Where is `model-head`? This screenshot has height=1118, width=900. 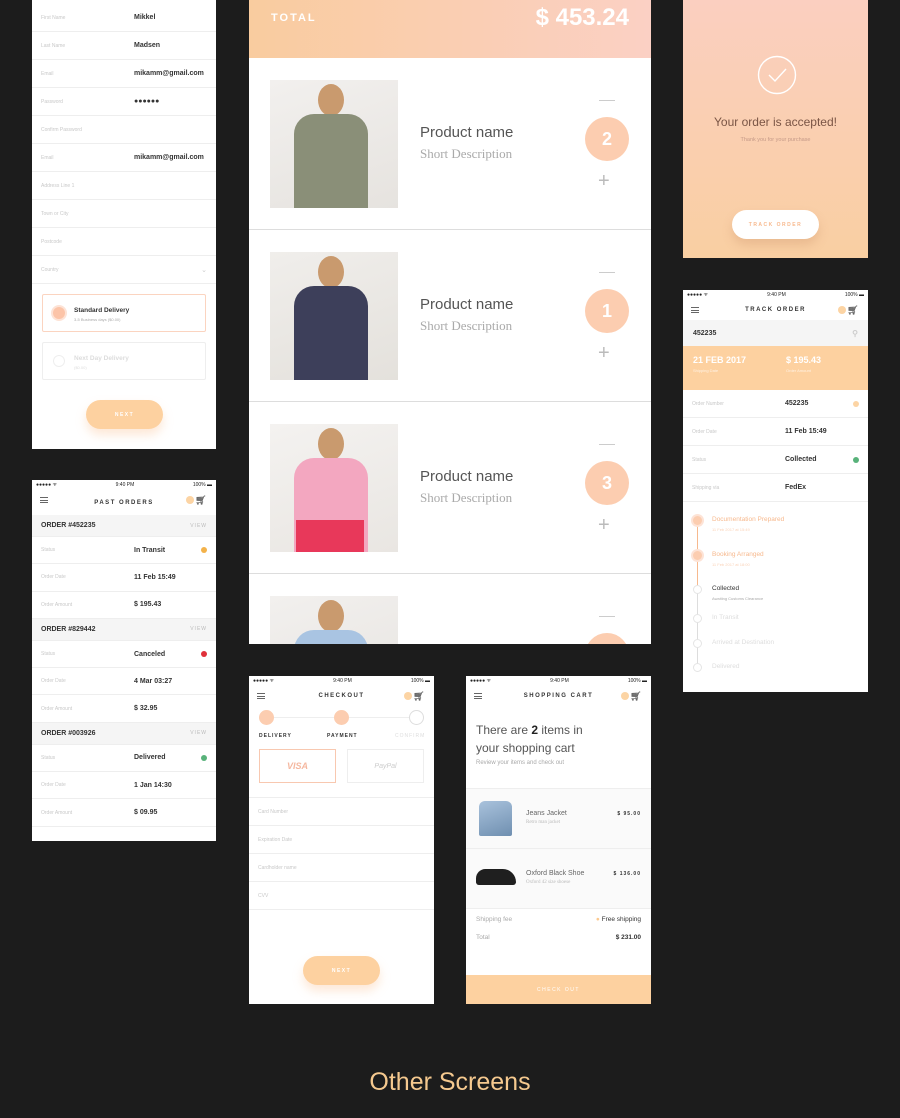
model-head is located at coordinates (331, 100).